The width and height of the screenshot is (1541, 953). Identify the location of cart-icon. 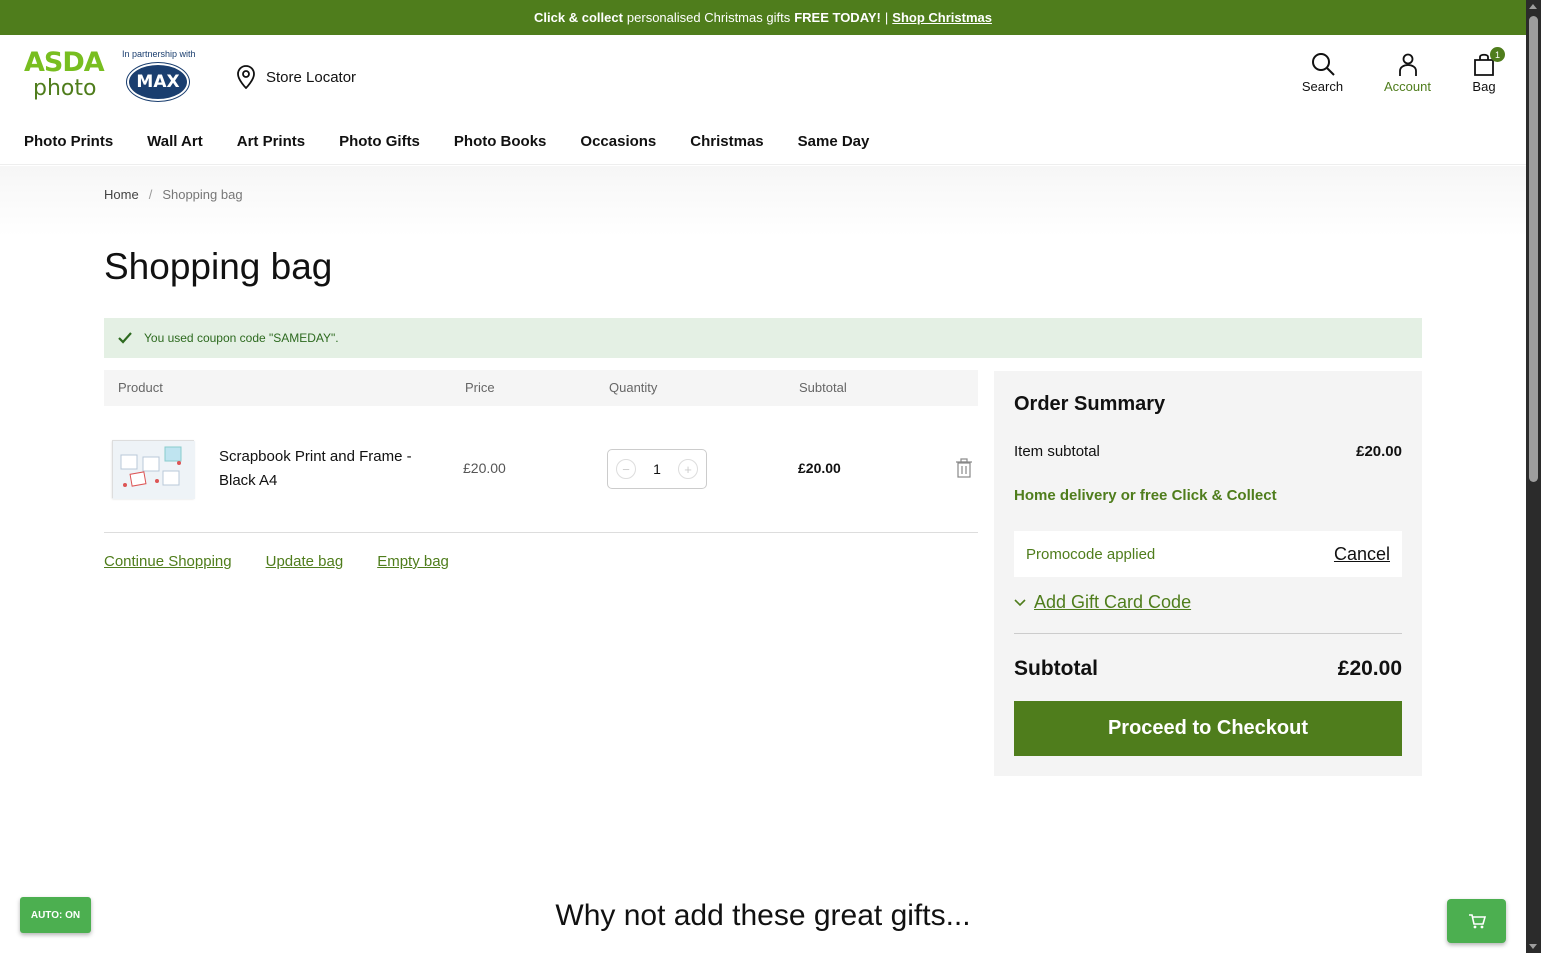
(1477, 921).